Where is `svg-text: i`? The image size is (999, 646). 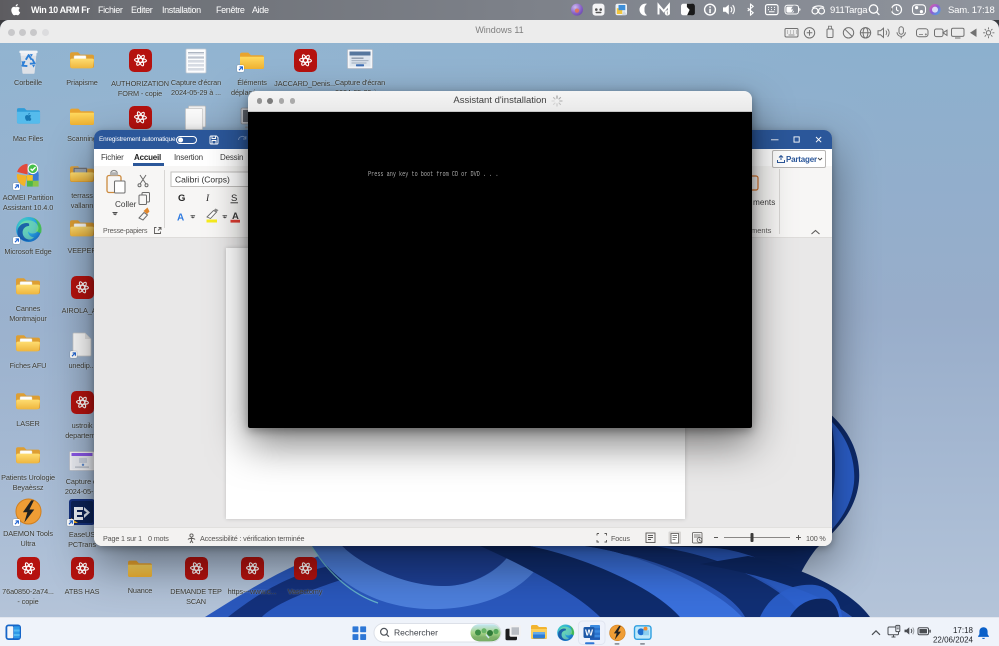 svg-text: i is located at coordinates (667, 13).